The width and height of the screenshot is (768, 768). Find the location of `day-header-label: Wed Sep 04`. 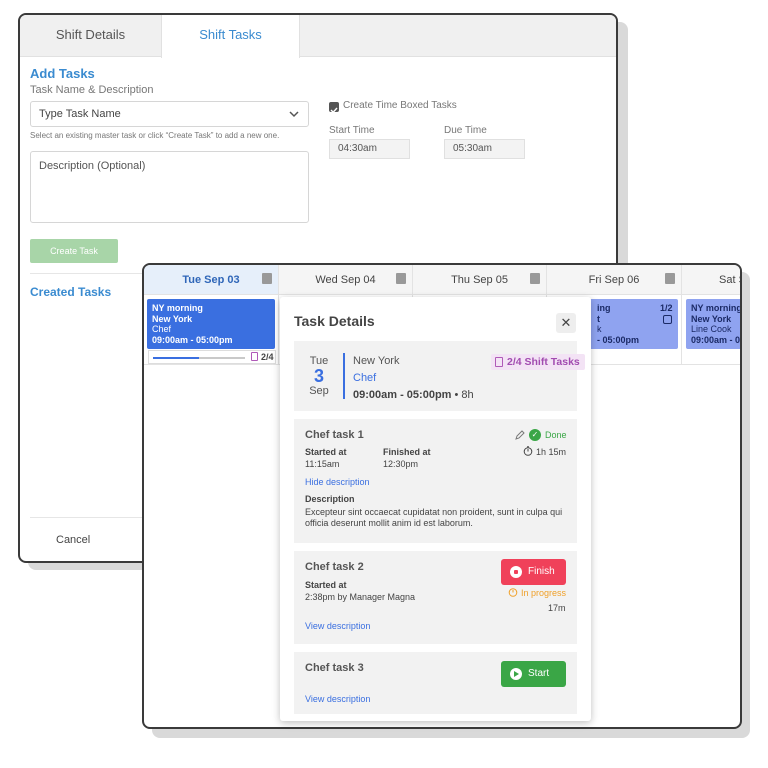

day-header-label: Wed Sep 04 is located at coordinates (345, 280).